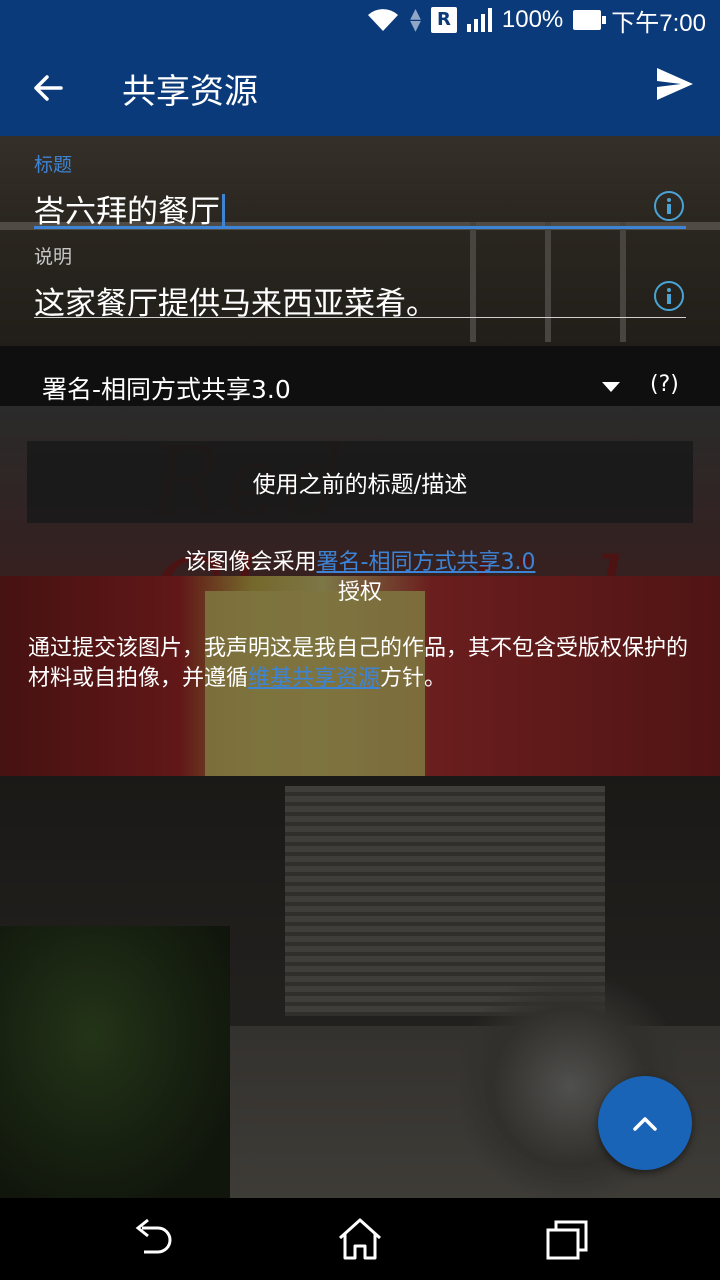  Describe the element at coordinates (611, 387) in the screenshot. I see `chevron-down-icon` at that location.